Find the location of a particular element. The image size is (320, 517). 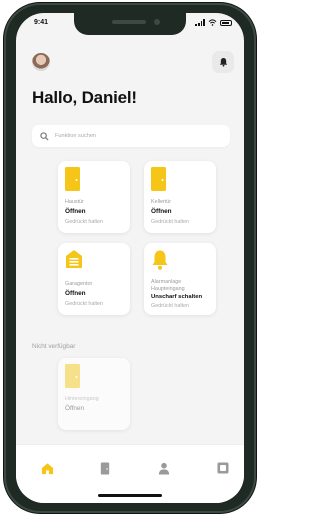

battery-icon is located at coordinates (226, 22).